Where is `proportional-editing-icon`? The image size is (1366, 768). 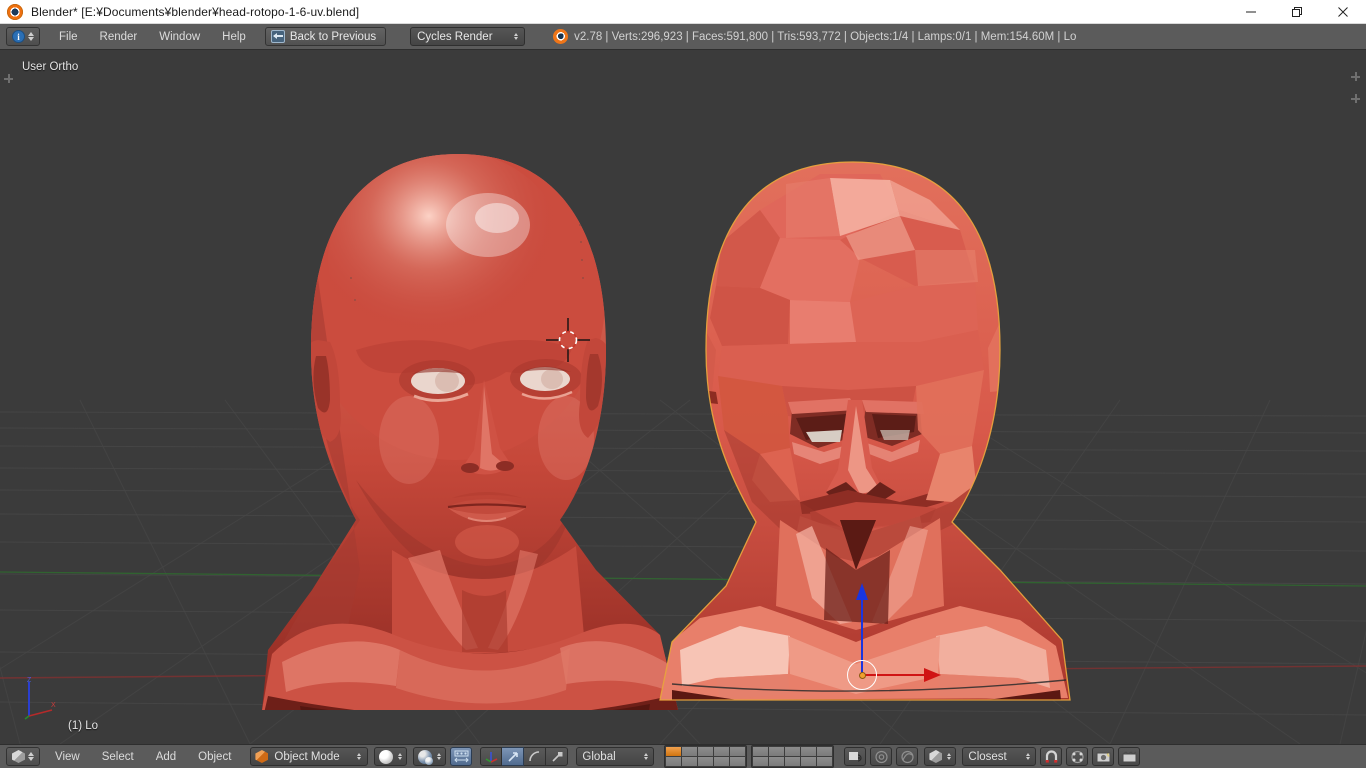
proportional-editing-icon is located at coordinates (881, 756).